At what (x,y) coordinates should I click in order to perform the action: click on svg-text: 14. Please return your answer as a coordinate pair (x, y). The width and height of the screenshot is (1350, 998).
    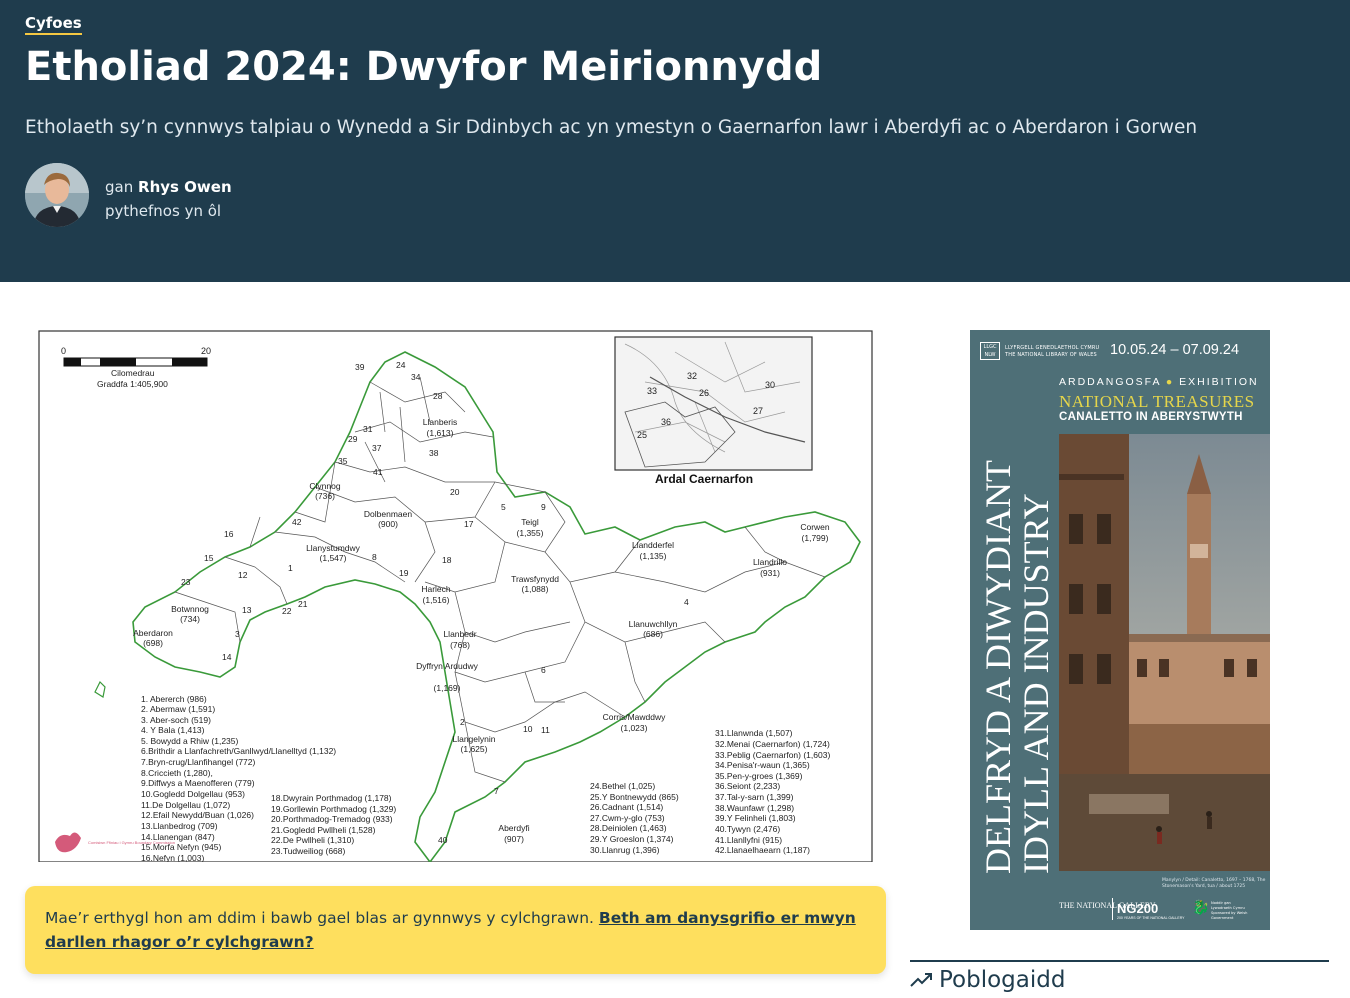
    Looking at the image, I should click on (227, 657).